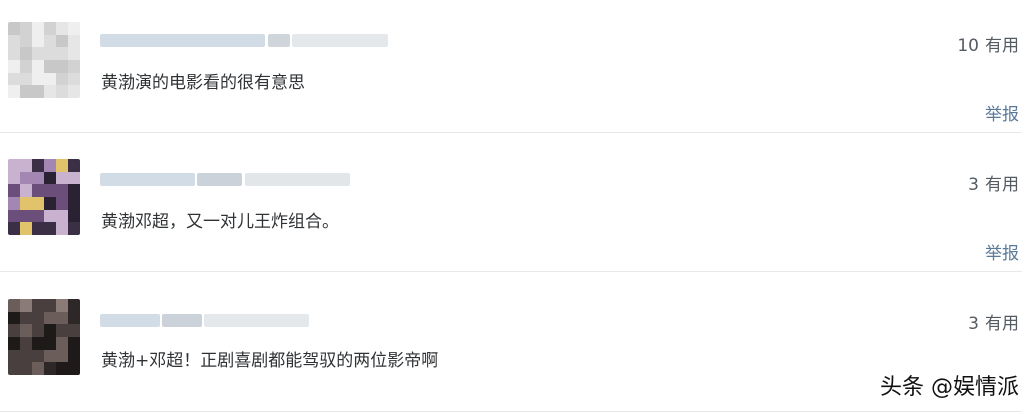 The image size is (1033, 414). Describe the element at coordinates (949, 387) in the screenshot. I see `watermark-text: 头条 @娱情派` at that location.